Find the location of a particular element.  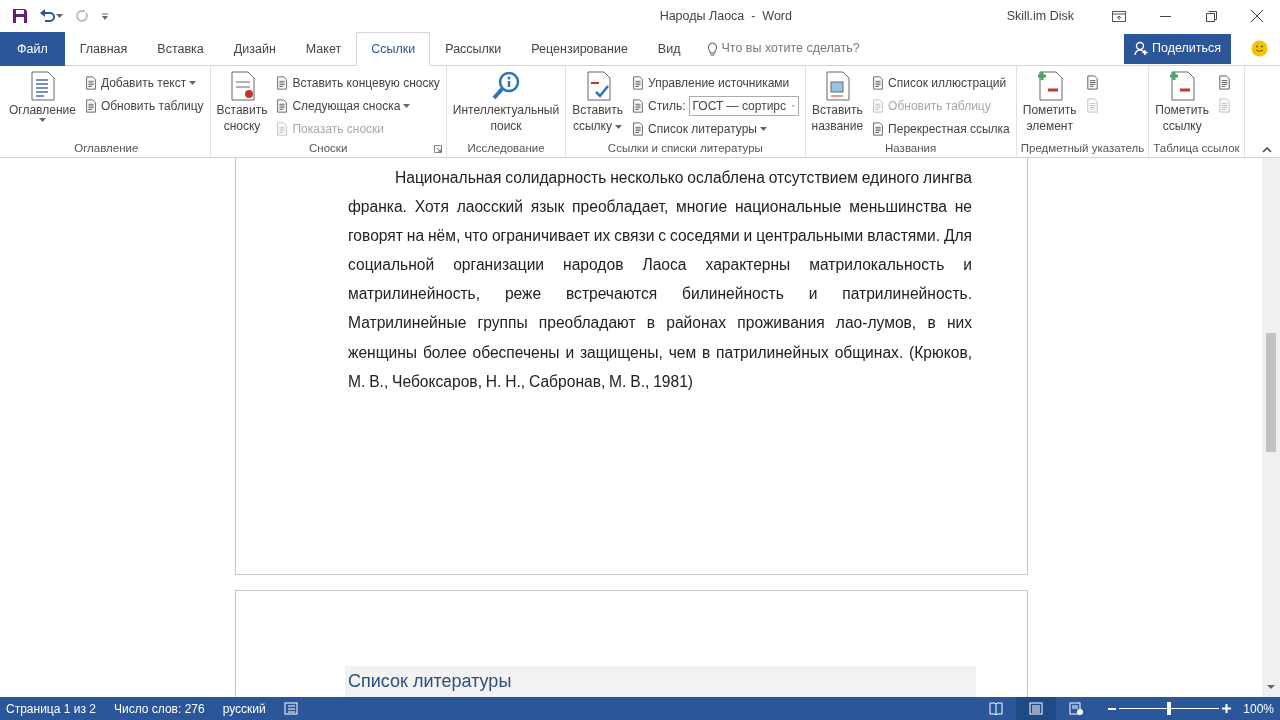

scroll-down-icon is located at coordinates (1271, 687).